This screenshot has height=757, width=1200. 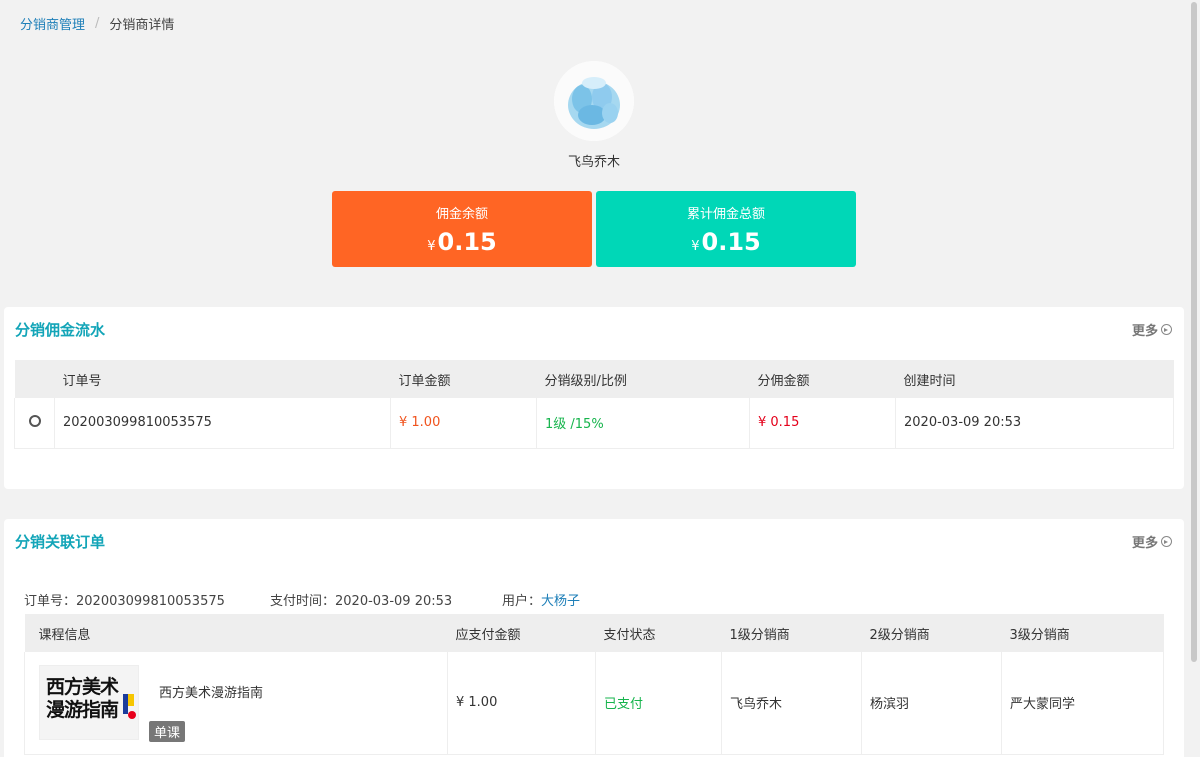 I want to click on page-scrollbar, so click(x=1194, y=378).